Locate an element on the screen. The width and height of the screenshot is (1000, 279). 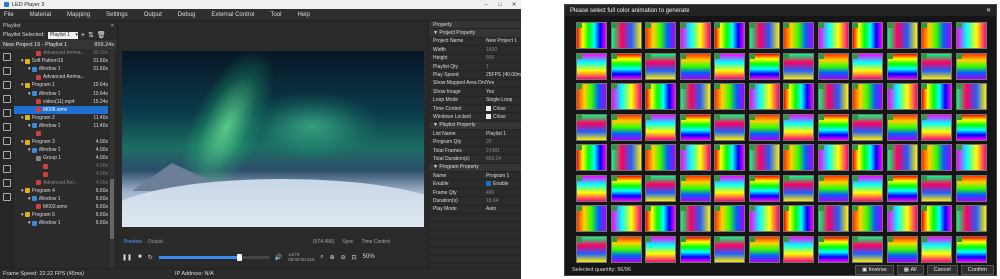
tree-row: ▾ Window 1 5.60s is located at coordinates (61, 223).